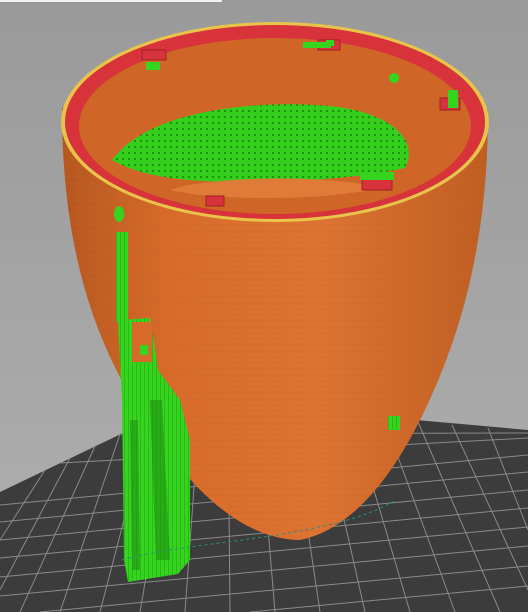  I want to click on support-right-base, so click(394, 423).